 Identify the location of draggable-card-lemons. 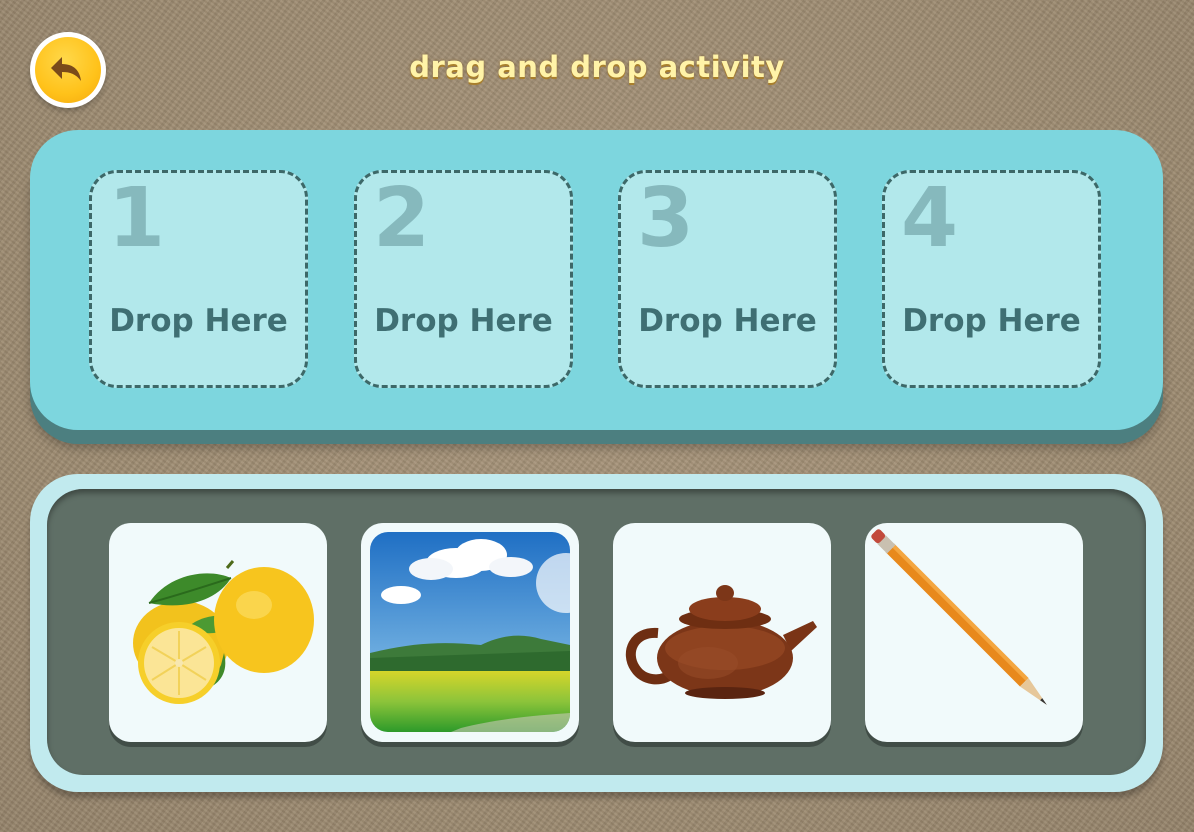
(218, 632).